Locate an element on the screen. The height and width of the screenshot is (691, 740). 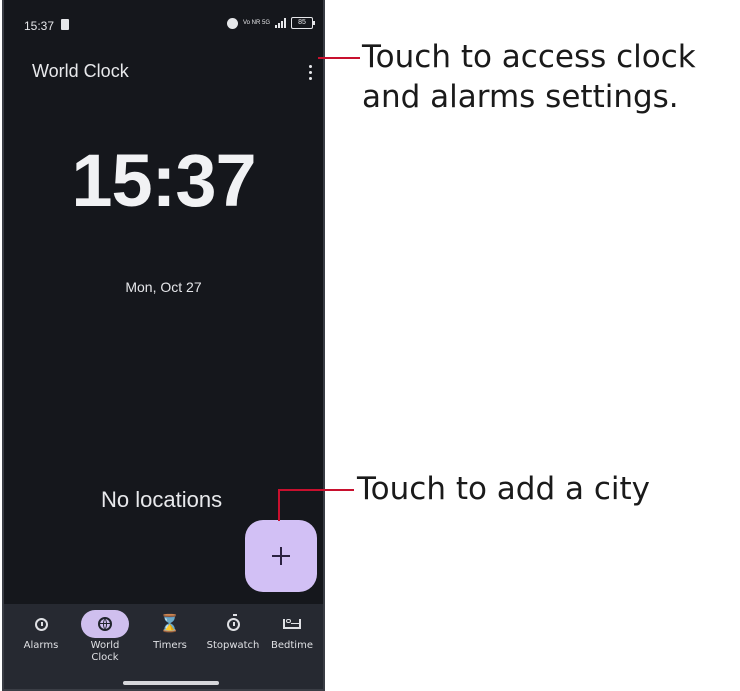
signal-icon is located at coordinates (280, 23).